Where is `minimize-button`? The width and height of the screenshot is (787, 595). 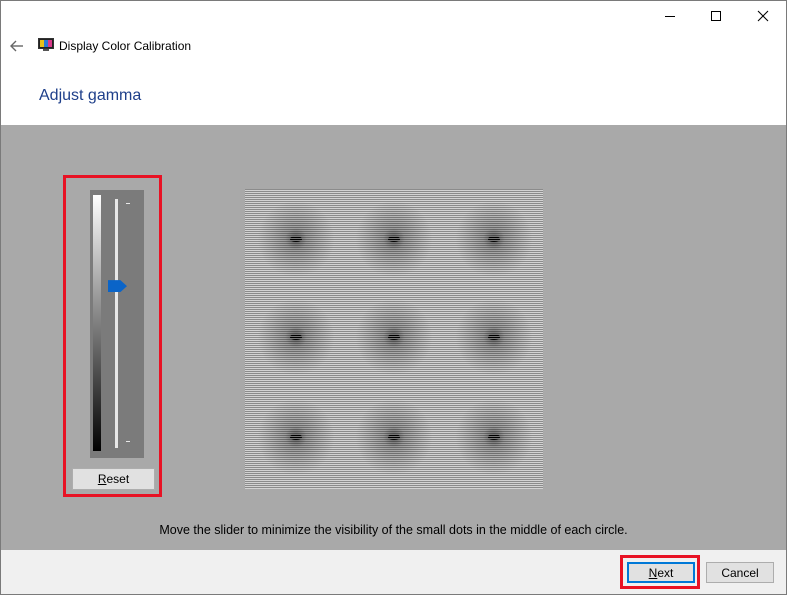 minimize-button is located at coordinates (670, 16).